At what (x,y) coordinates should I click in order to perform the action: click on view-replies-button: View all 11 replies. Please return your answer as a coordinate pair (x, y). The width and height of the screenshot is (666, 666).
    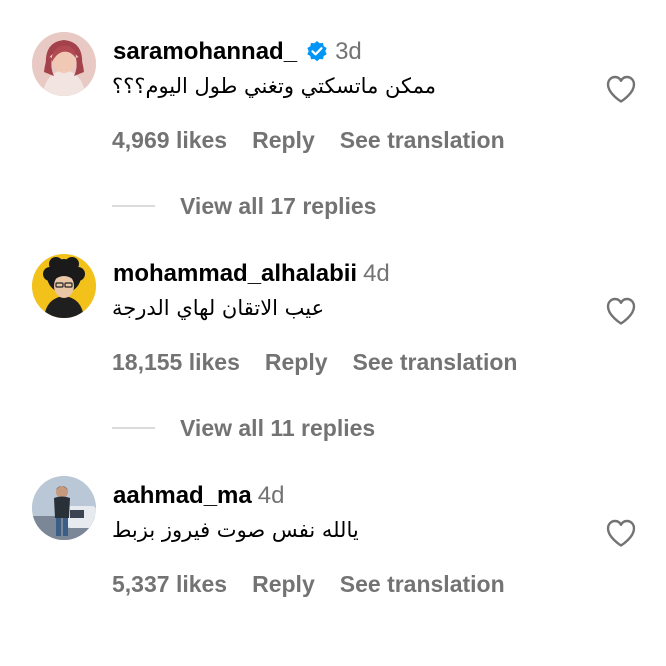
    Looking at the image, I should click on (243, 428).